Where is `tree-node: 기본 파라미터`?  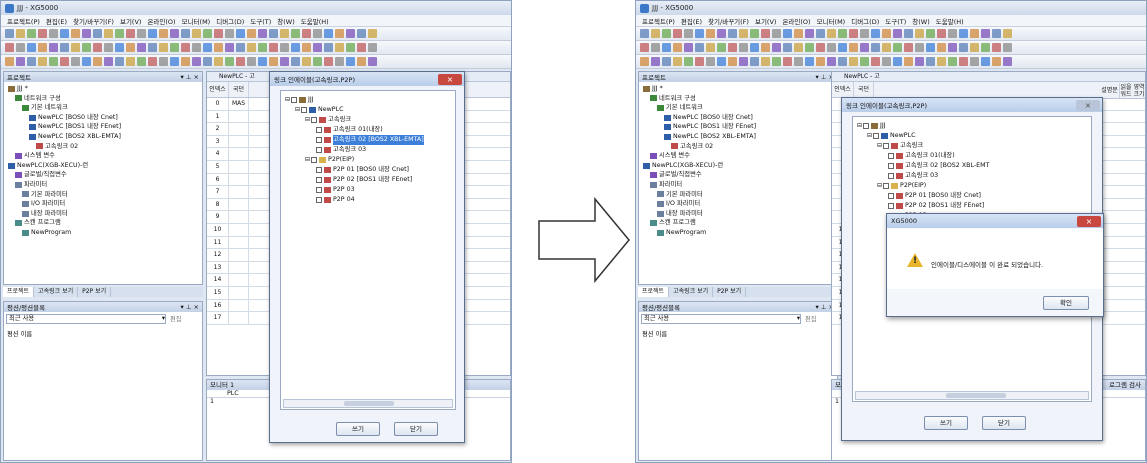 tree-node: 기본 파라미터 is located at coordinates (738, 195).